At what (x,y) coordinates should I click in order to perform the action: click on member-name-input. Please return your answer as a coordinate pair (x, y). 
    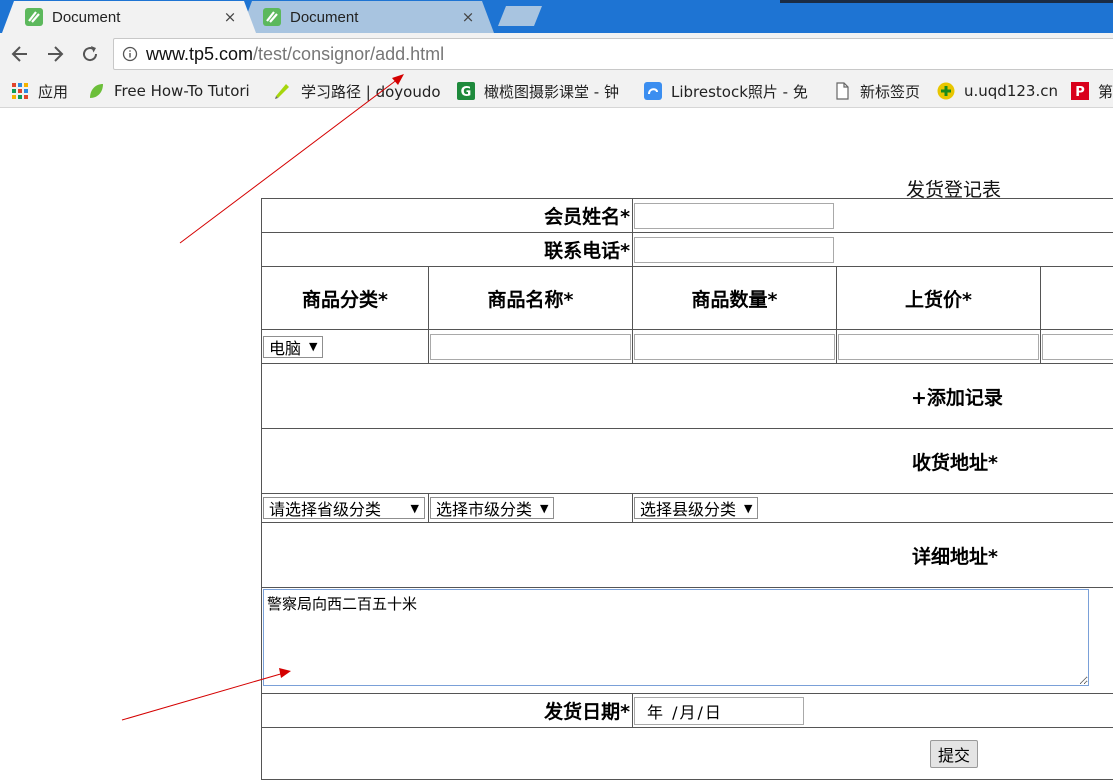
    Looking at the image, I should click on (734, 216).